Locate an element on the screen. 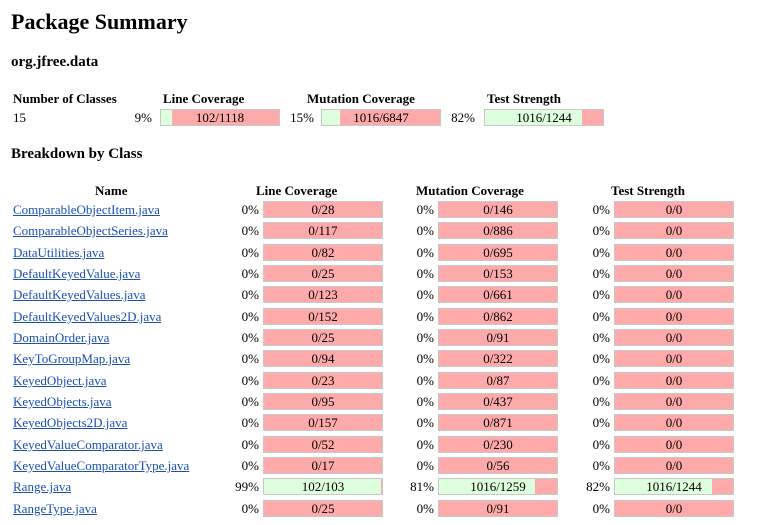 Image resolution: width=780 pixels, height=525 pixels. line-percent: 99% is located at coordinates (247, 486).